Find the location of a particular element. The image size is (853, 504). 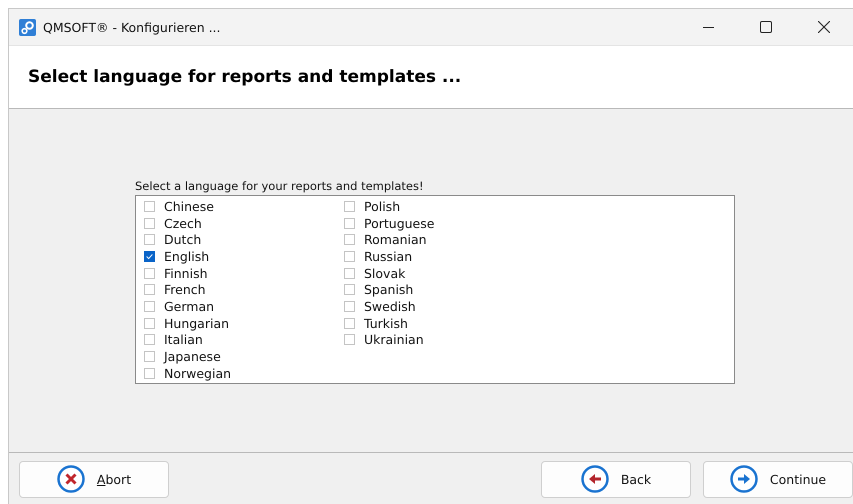

language-option: Japanese is located at coordinates (182, 356).